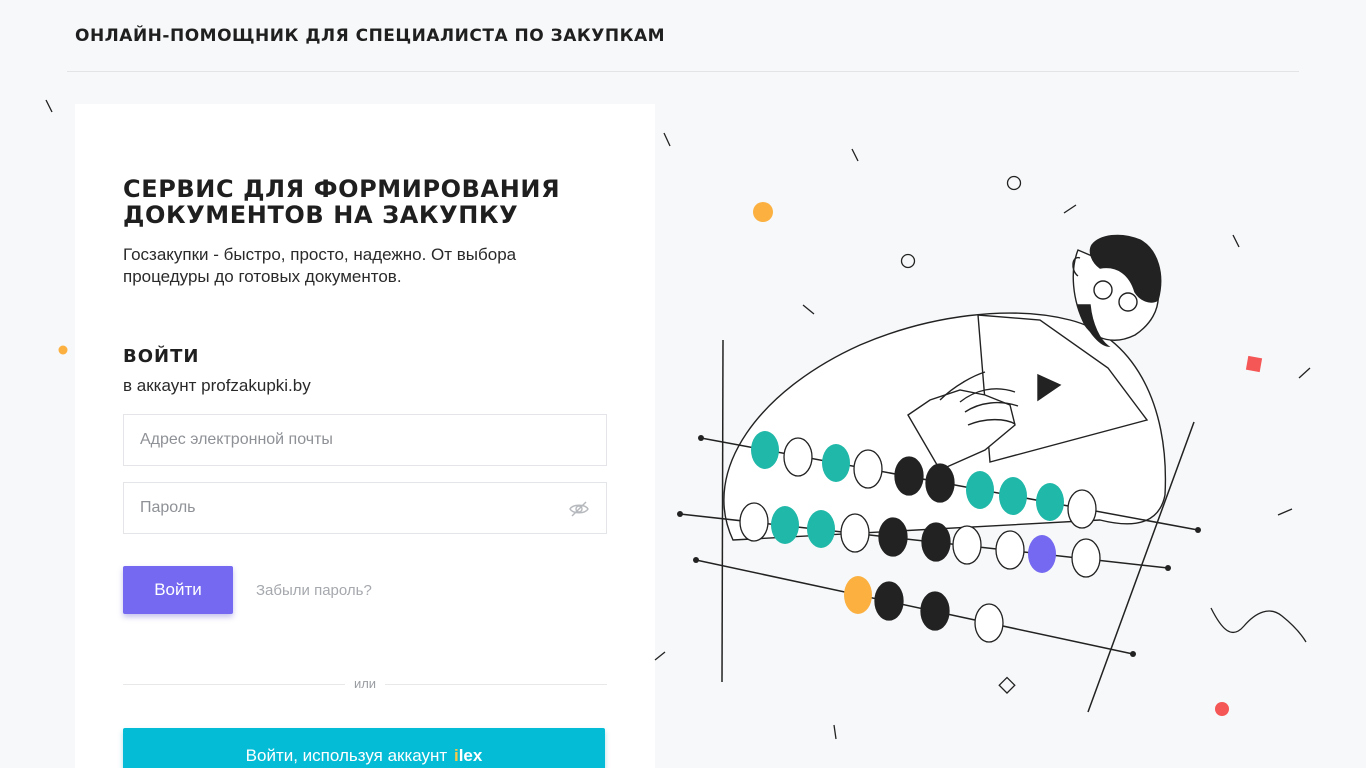 This screenshot has height=768, width=1366. I want to click on ilex-login-button: Войти, используя аккаунт ilex, so click(364, 748).